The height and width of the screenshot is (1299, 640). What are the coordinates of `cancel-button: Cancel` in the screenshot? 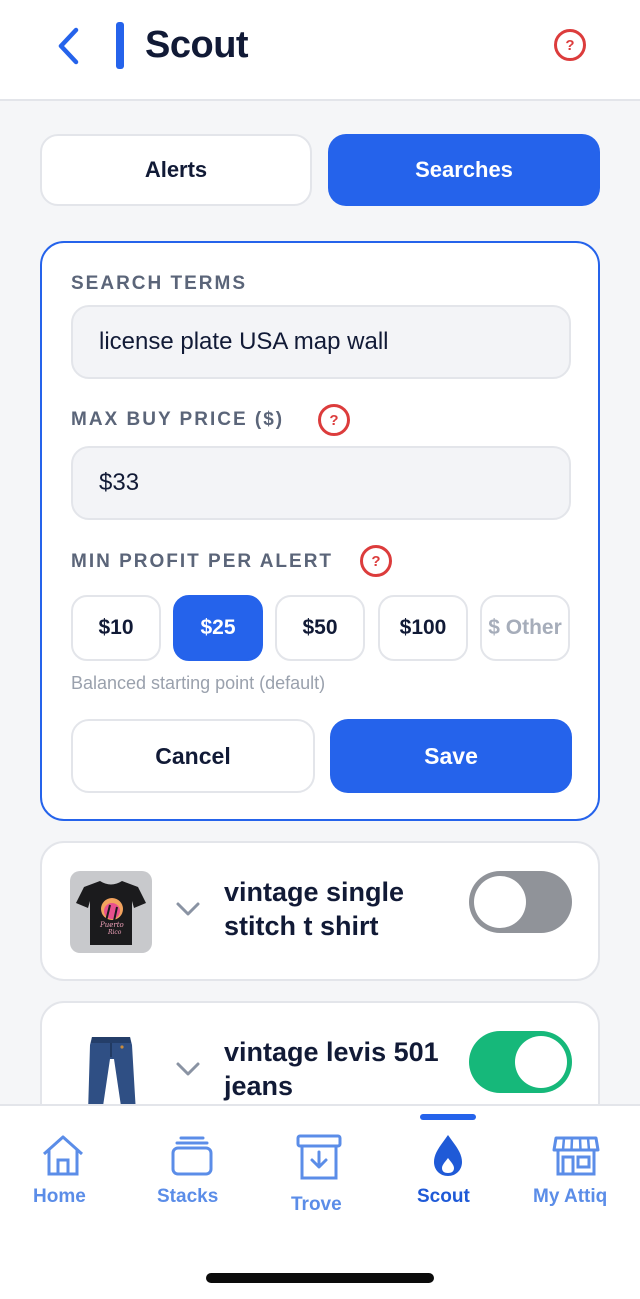 It's located at (193, 756).